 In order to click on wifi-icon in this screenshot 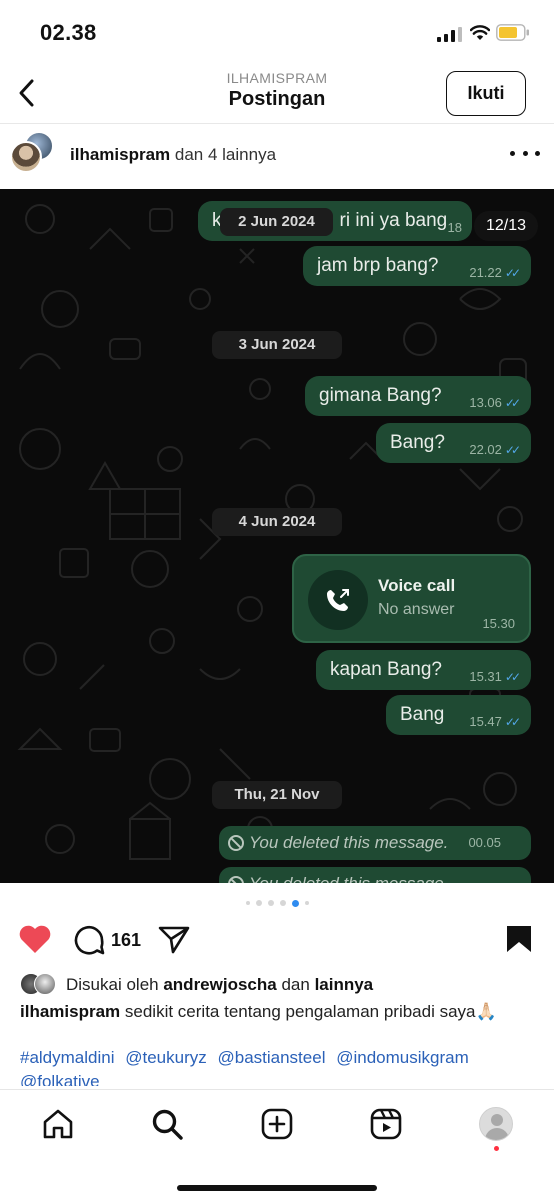, I will do `click(480, 32)`.